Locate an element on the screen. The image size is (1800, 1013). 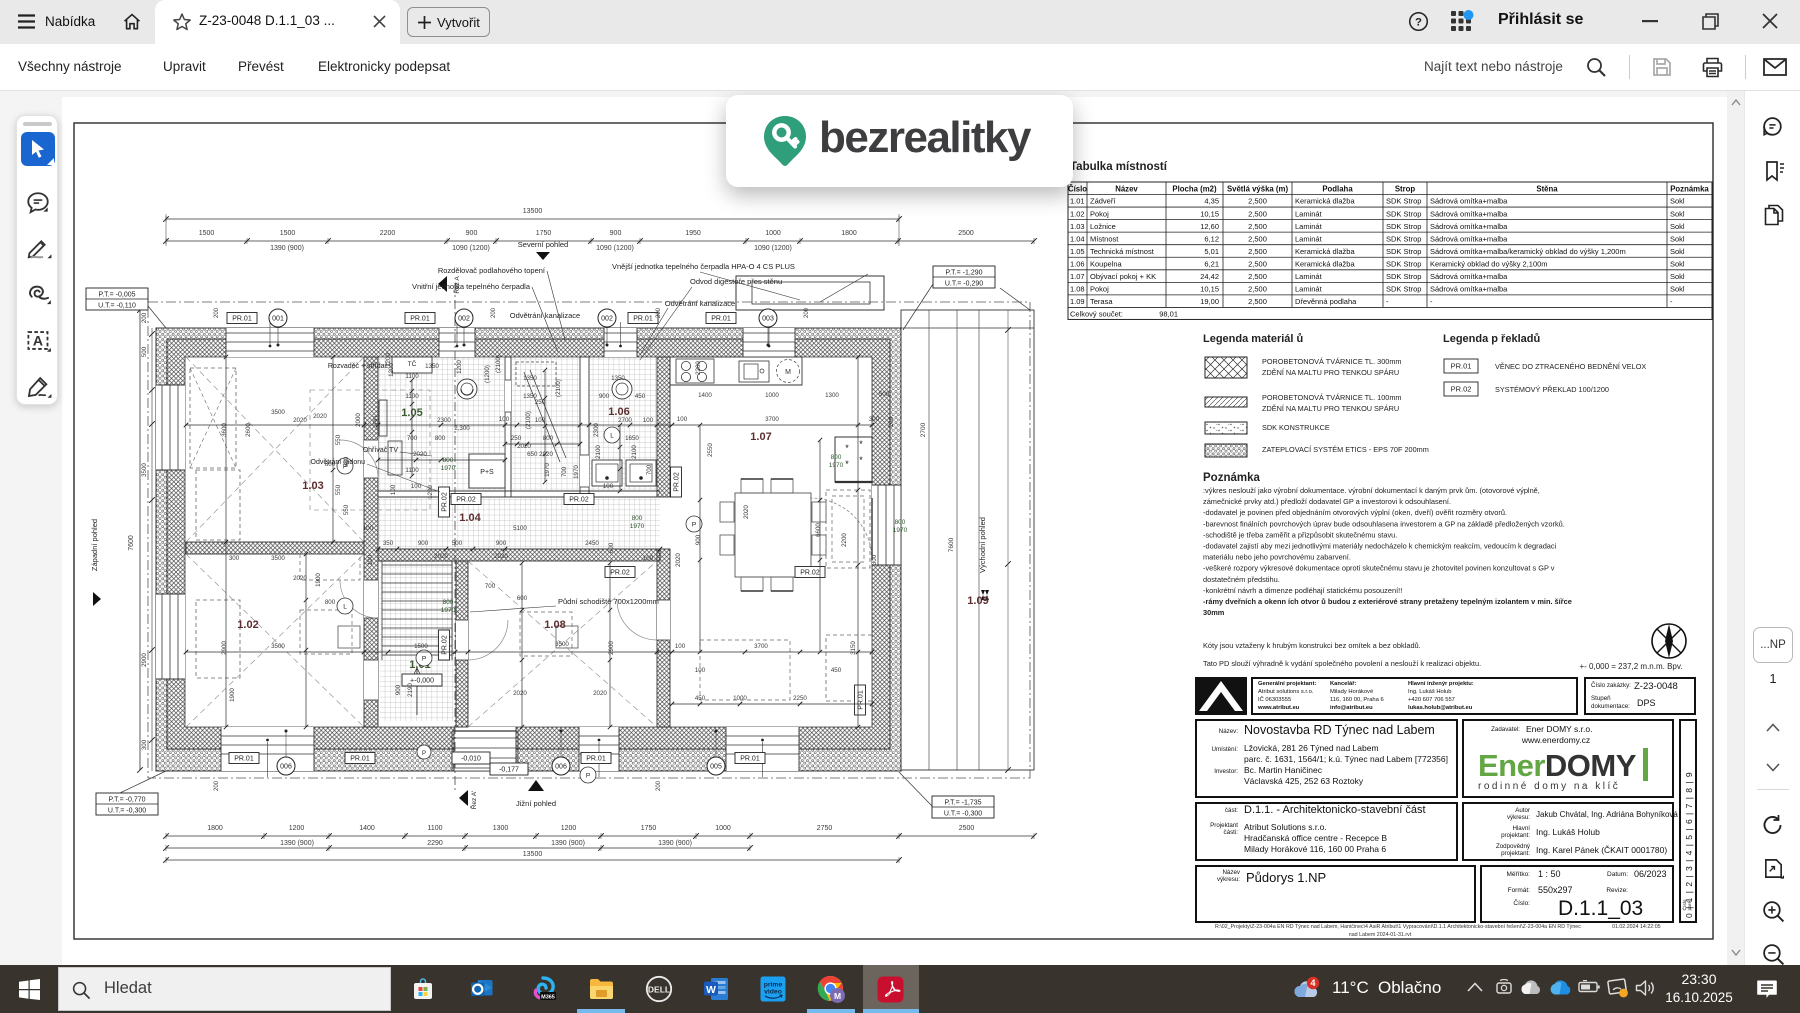
svg-text: U.T.= -0,300 is located at coordinates (127, 811).